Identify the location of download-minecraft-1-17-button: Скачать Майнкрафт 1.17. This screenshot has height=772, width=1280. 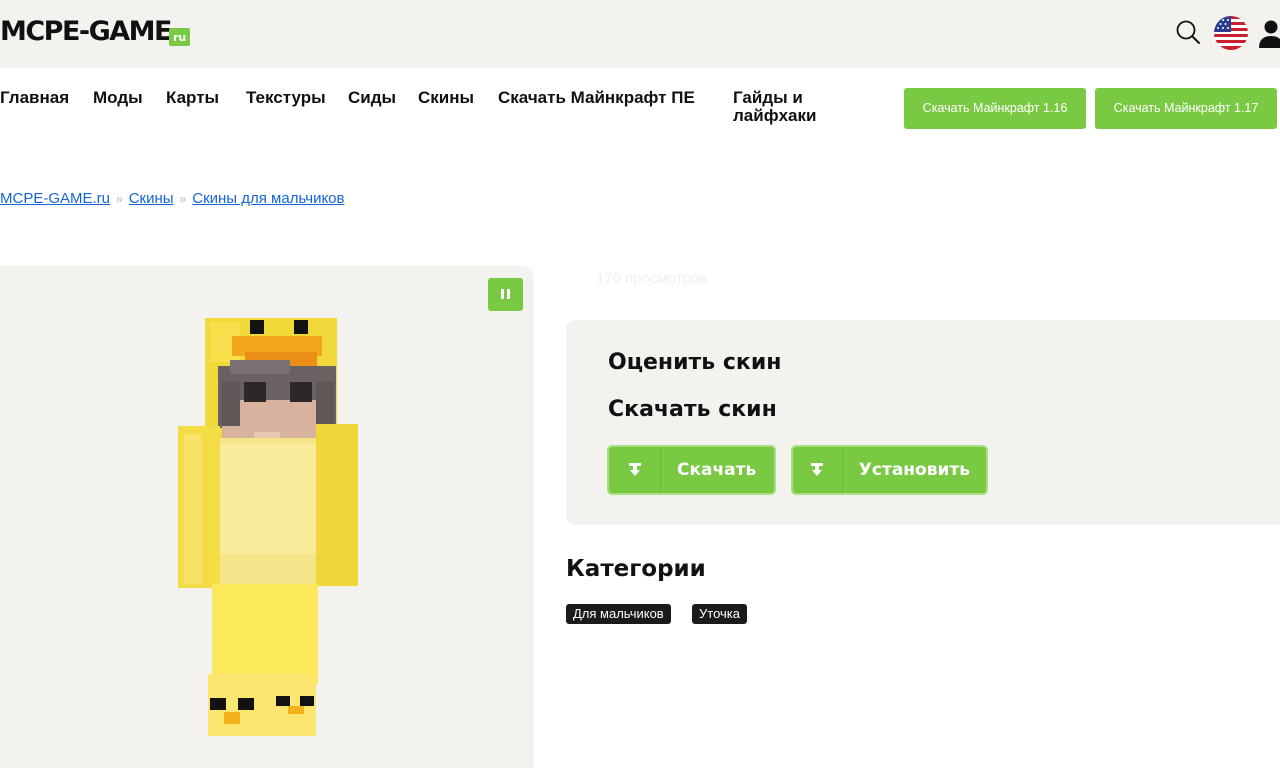
(1186, 108).